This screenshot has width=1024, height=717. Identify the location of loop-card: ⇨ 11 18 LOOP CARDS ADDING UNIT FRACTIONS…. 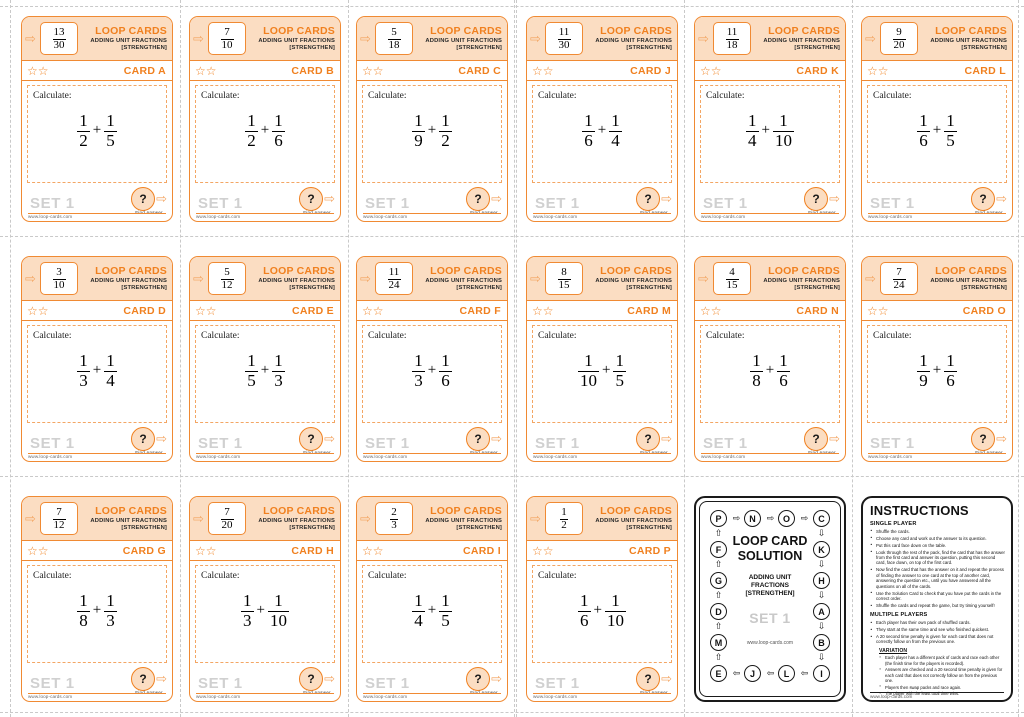
(770, 119).